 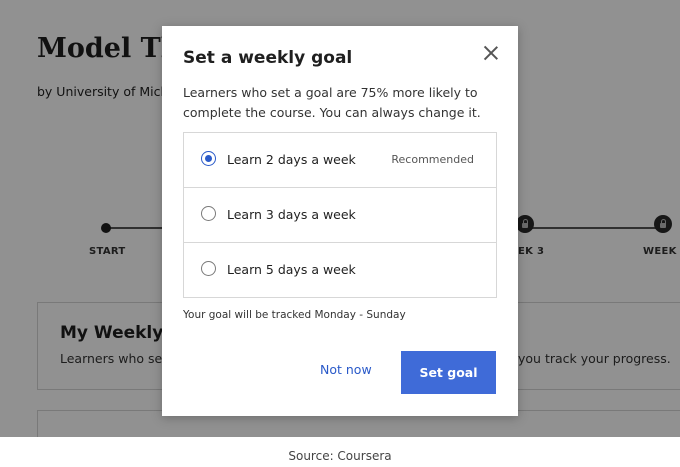 I want to click on not-now-button: Not now, so click(x=346, y=369).